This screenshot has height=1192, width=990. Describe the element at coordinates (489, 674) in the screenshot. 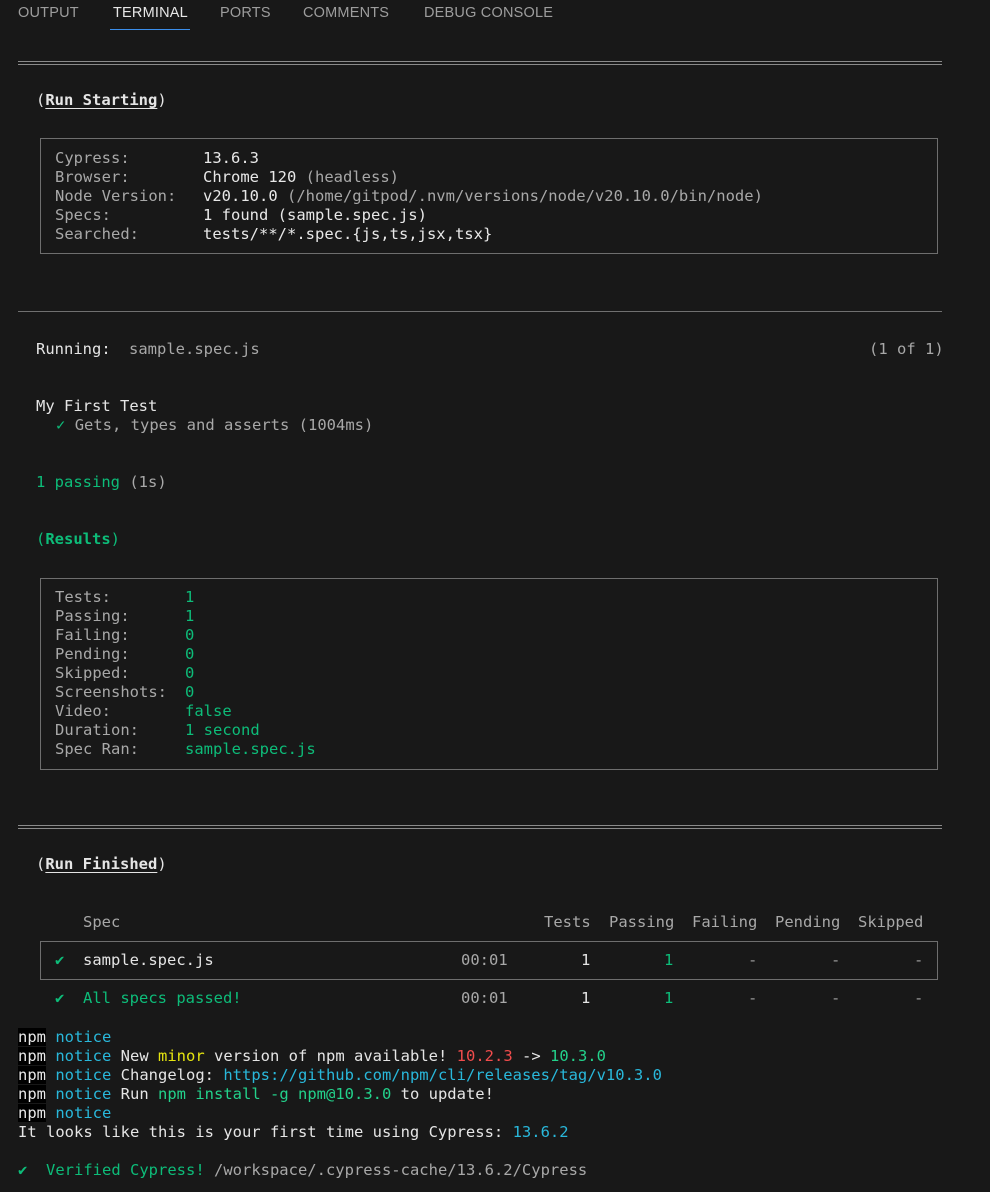

I see `results-box` at that location.